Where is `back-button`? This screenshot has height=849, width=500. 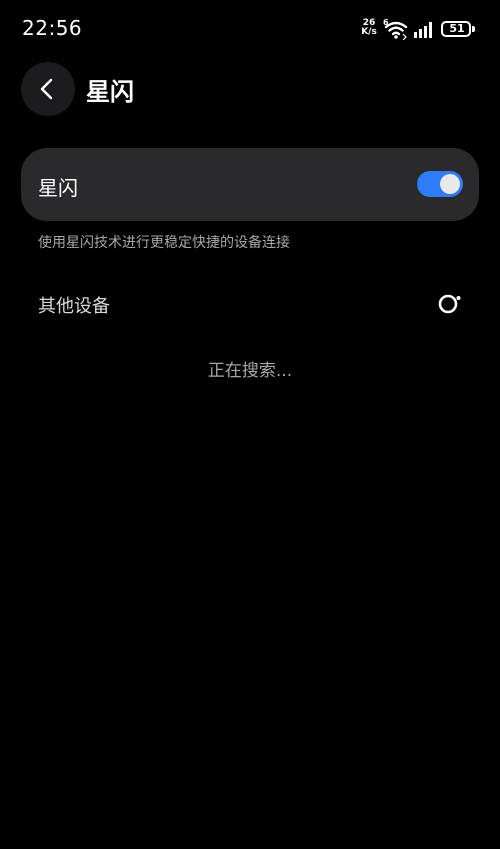
back-button is located at coordinates (48, 89).